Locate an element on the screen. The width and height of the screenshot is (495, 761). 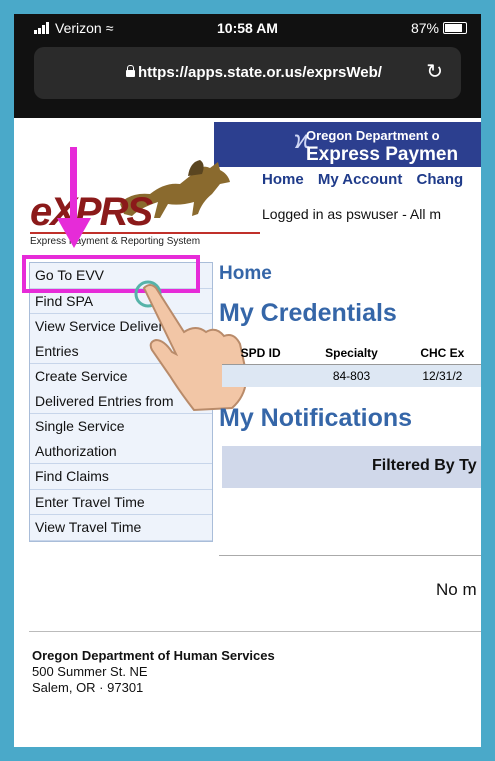
logged-in-status: Logged in as pswuser - All m is located at coordinates (351, 214).